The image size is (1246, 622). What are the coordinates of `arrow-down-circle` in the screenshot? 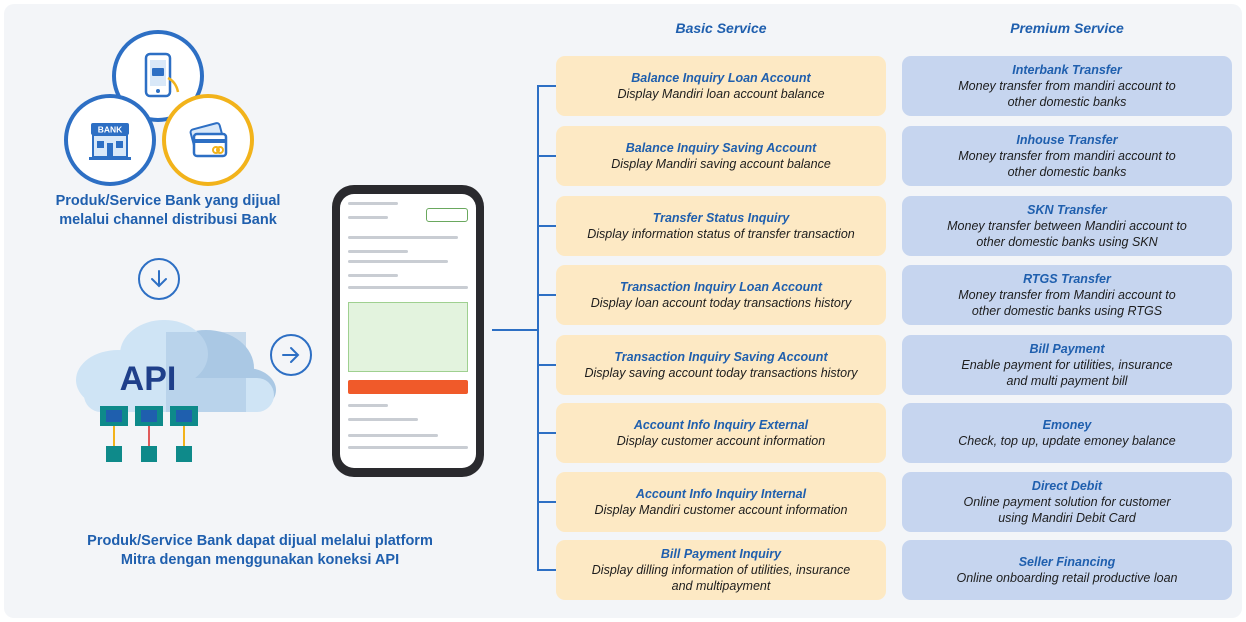 It's located at (159, 279).